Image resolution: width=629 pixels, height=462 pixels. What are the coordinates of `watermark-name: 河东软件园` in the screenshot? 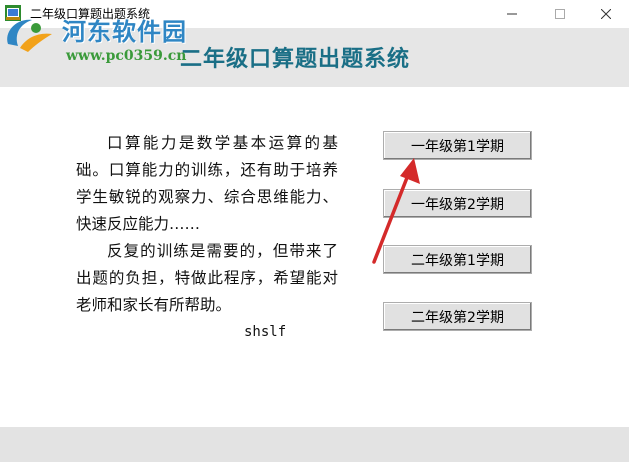 It's located at (124, 31).